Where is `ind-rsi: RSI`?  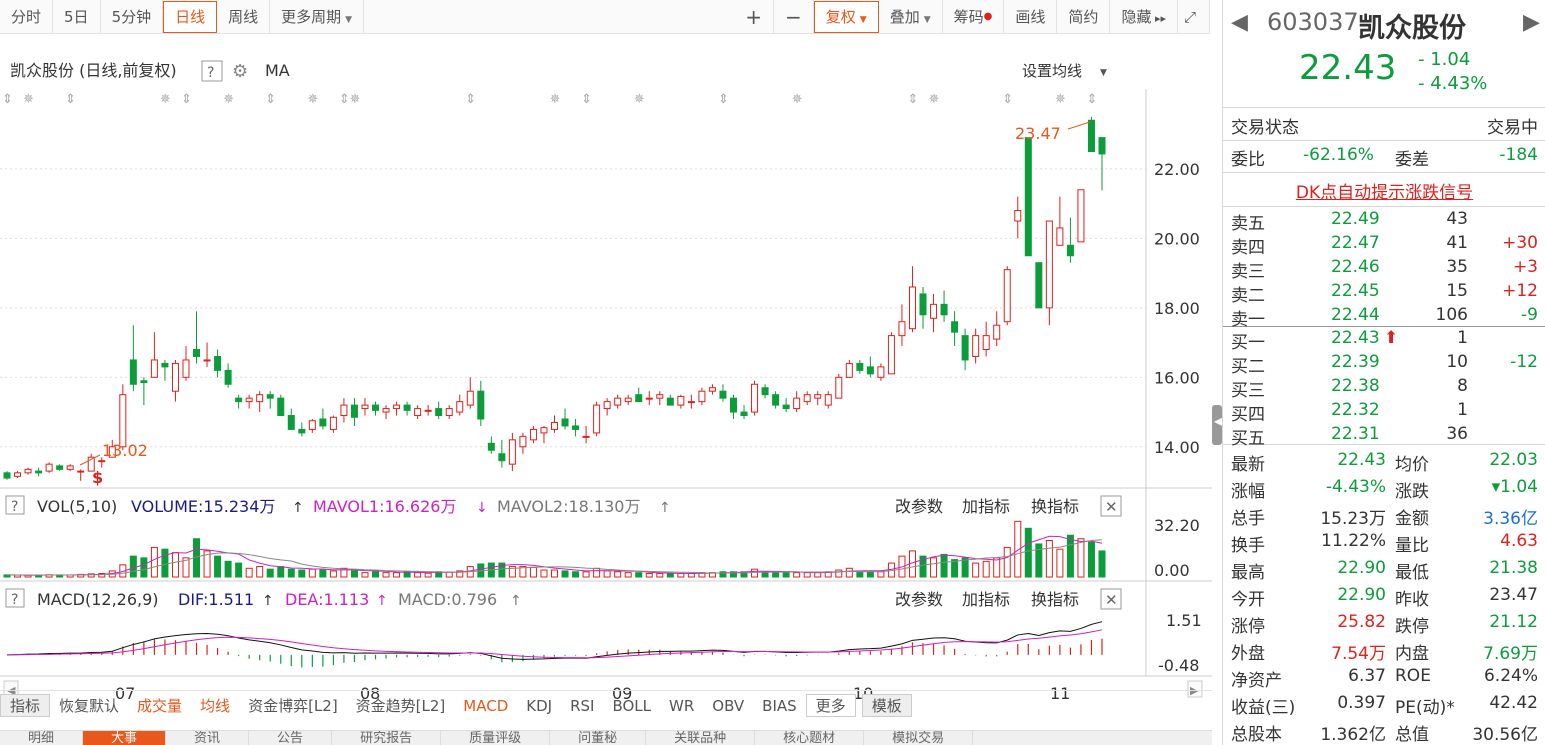
ind-rsi: RSI is located at coordinates (582, 706).